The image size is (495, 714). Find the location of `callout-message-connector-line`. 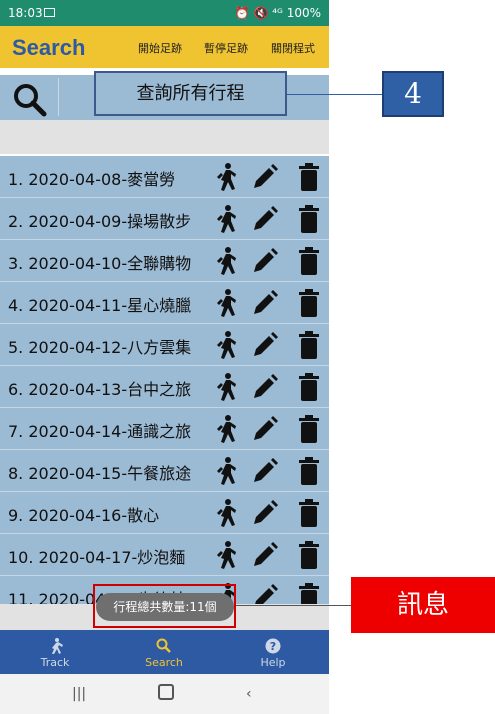

callout-message-connector-line is located at coordinates (293, 605).